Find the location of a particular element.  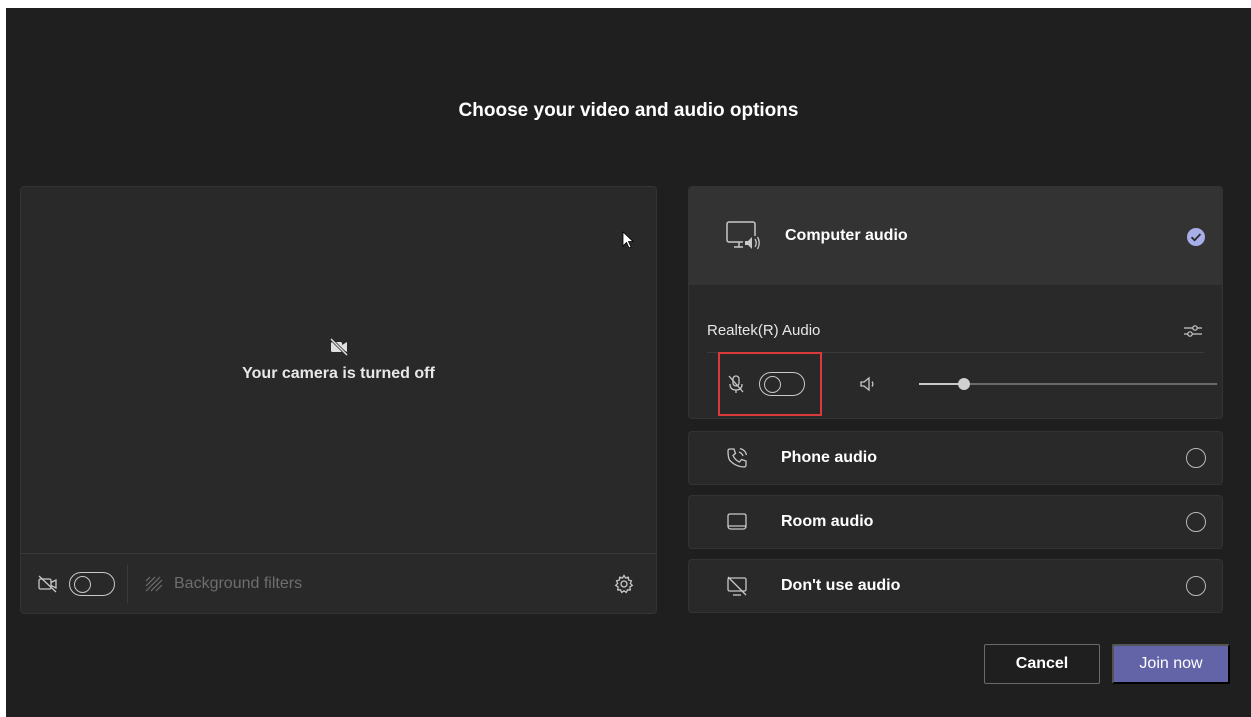

device-settings-gear-icon is located at coordinates (624, 584).